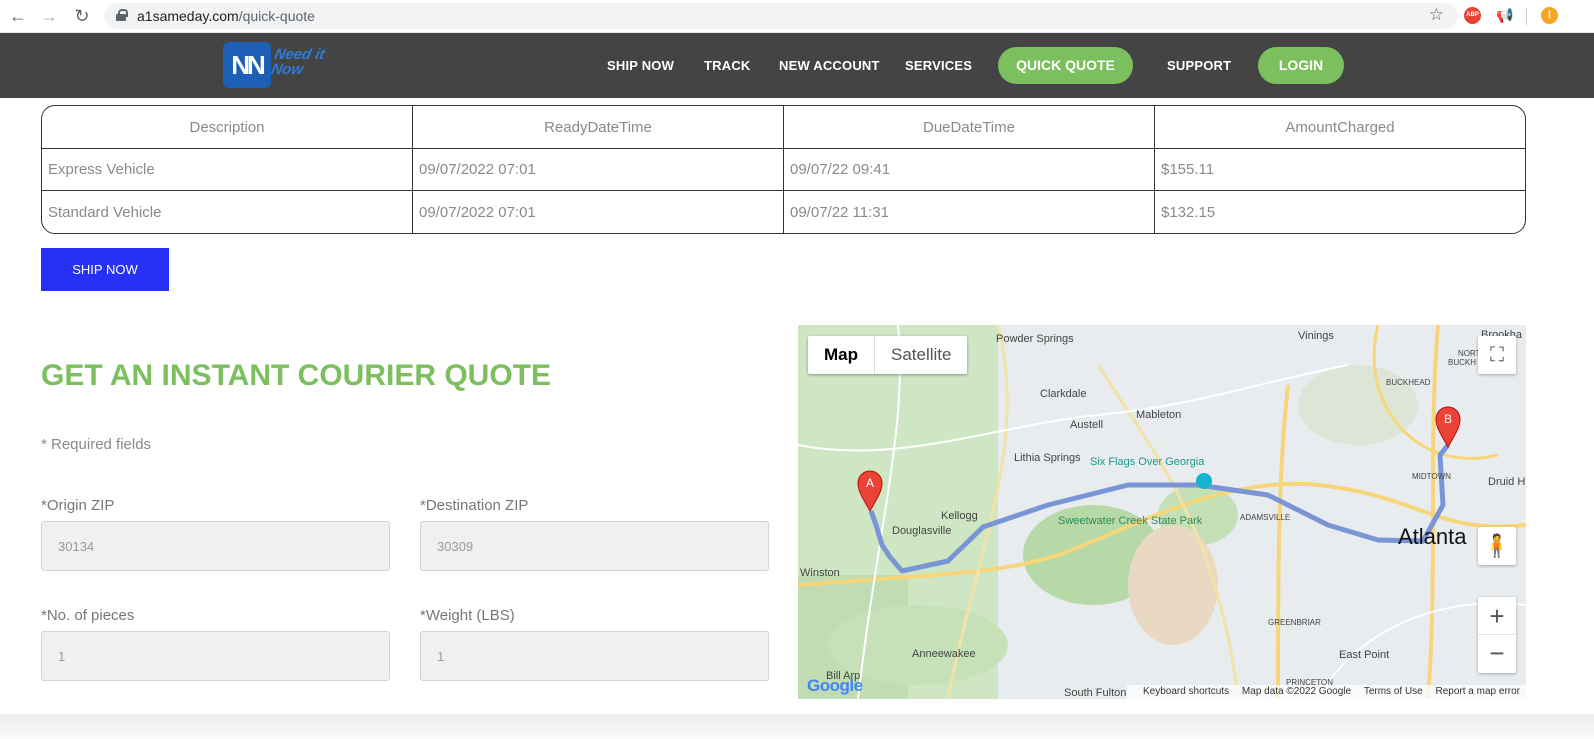 This screenshot has width=1594, height=739. Describe the element at coordinates (938, 65) in the screenshot. I see `nav-services: SERVICES` at that location.